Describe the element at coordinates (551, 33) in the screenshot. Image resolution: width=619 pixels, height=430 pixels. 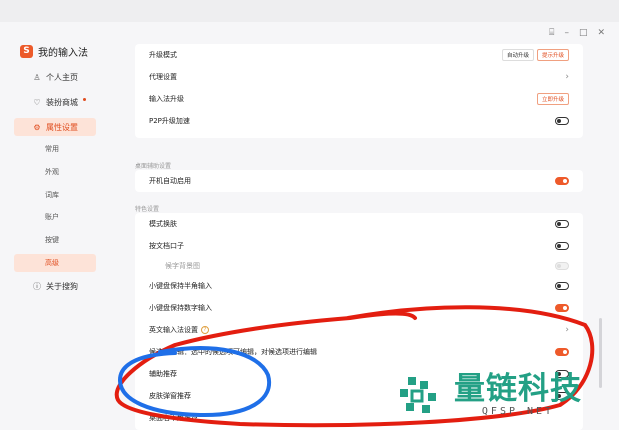
I see `pin-icon: ⌸` at that location.